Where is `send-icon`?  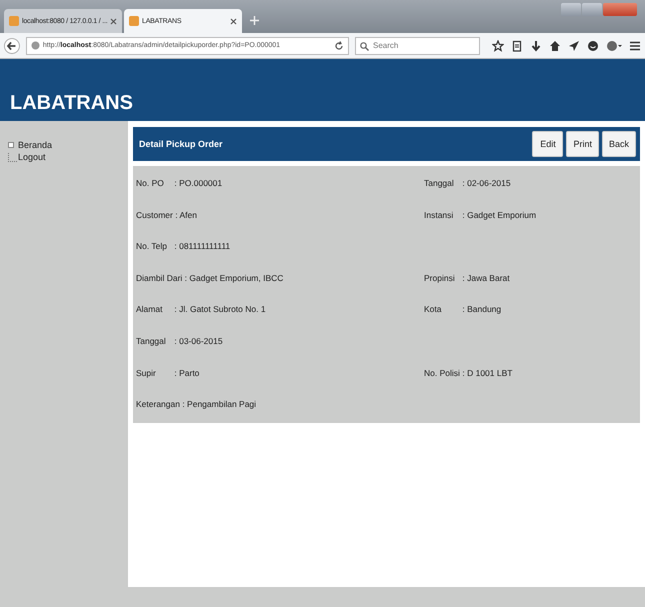 send-icon is located at coordinates (574, 46).